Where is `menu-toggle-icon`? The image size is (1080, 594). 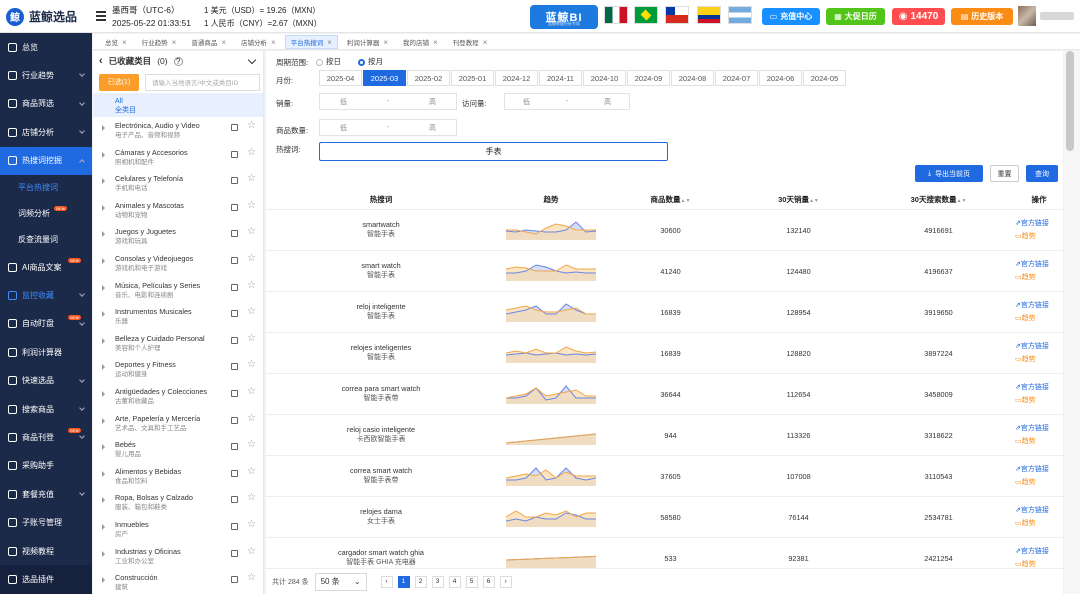 menu-toggle-icon is located at coordinates (101, 16).